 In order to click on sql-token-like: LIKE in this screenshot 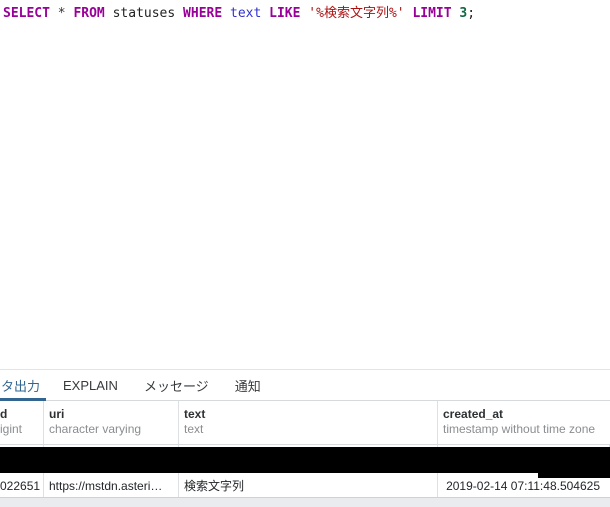, I will do `click(289, 13)`.